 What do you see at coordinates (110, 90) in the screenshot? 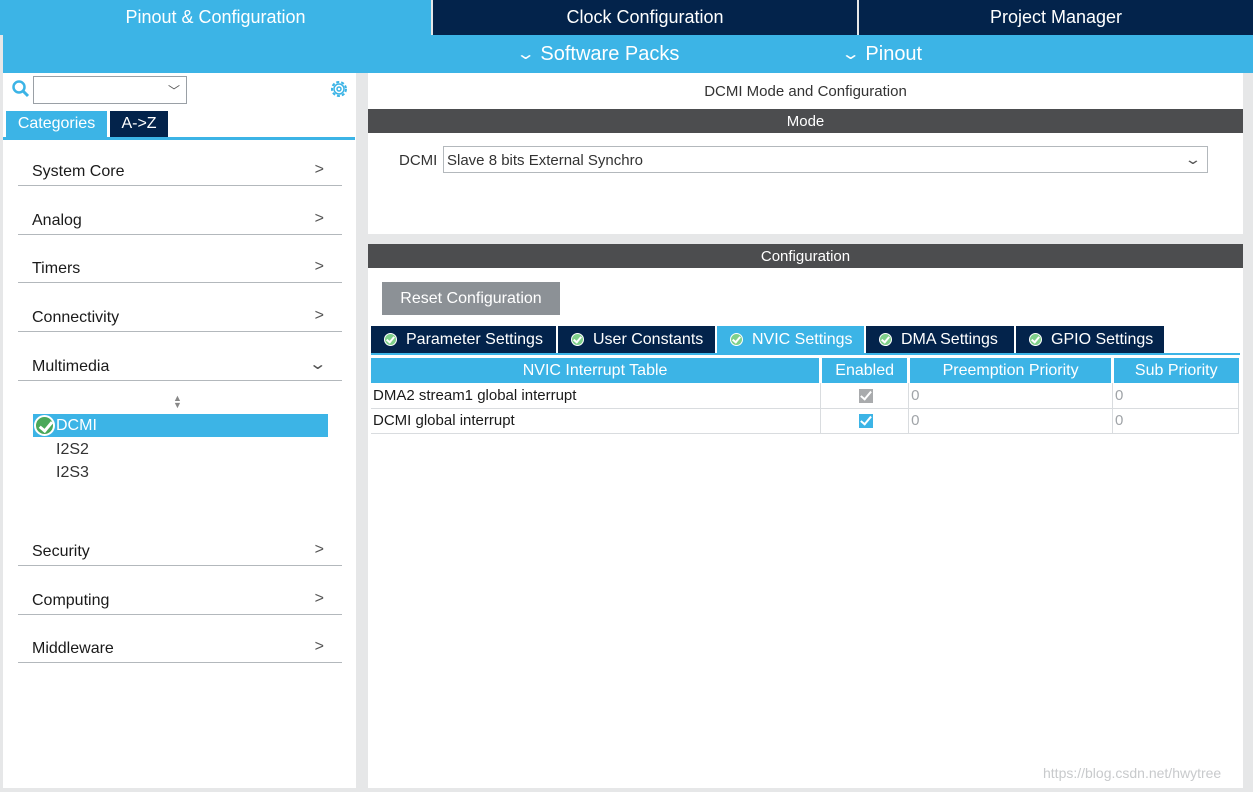
I see `search-input: ﹀` at bounding box center [110, 90].